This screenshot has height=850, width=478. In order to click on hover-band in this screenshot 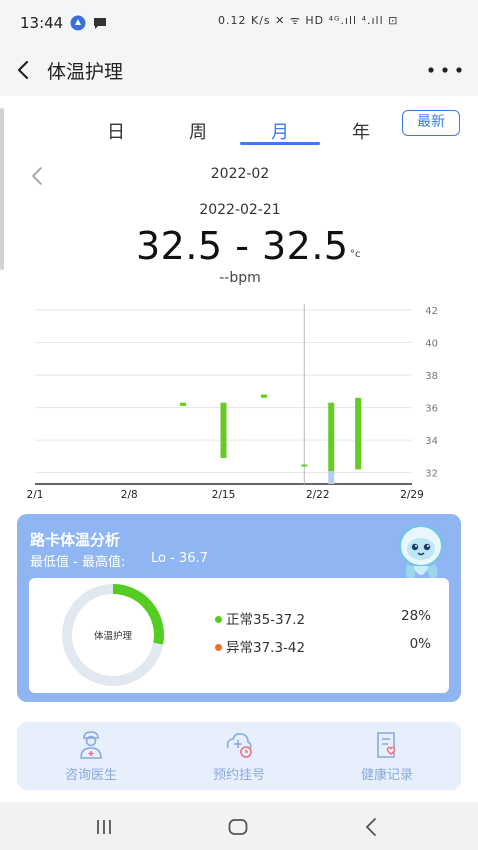, I will do `click(331, 477)`.